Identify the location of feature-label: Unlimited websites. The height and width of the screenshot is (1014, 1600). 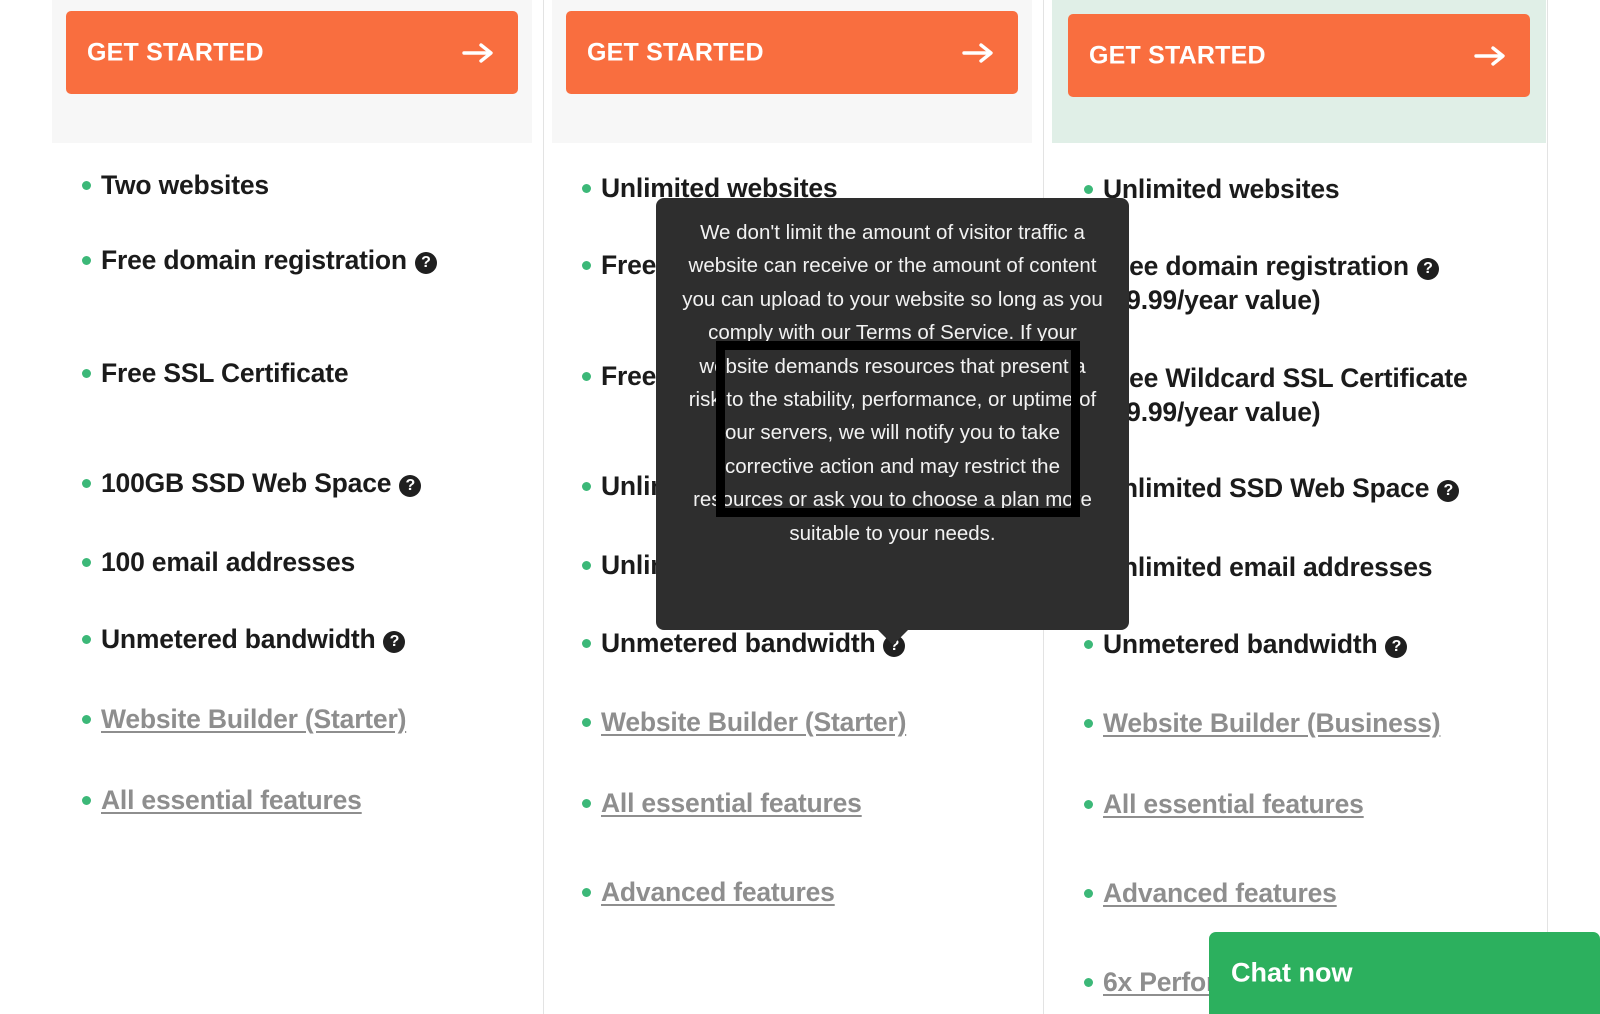
(1221, 189).